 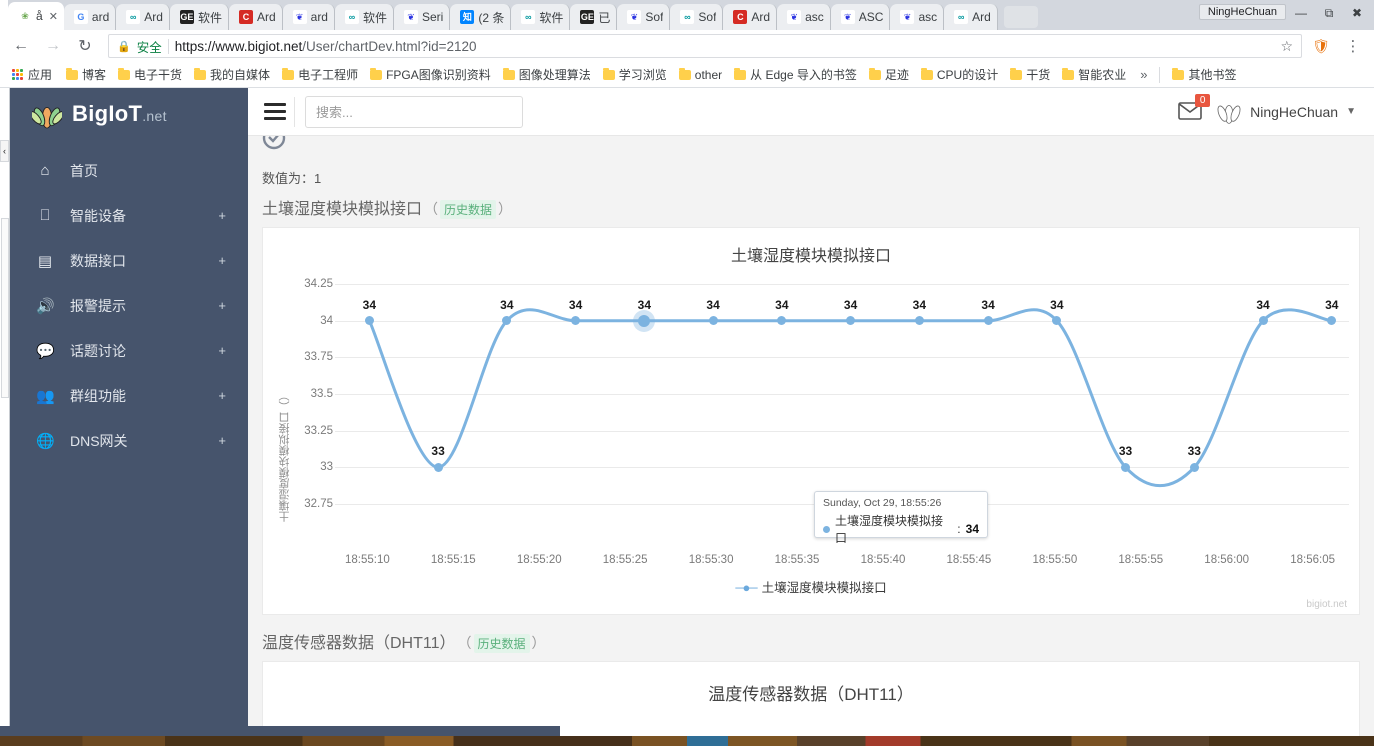 I want to click on shield-extension-icon: 🛡, so click(x=1321, y=46).